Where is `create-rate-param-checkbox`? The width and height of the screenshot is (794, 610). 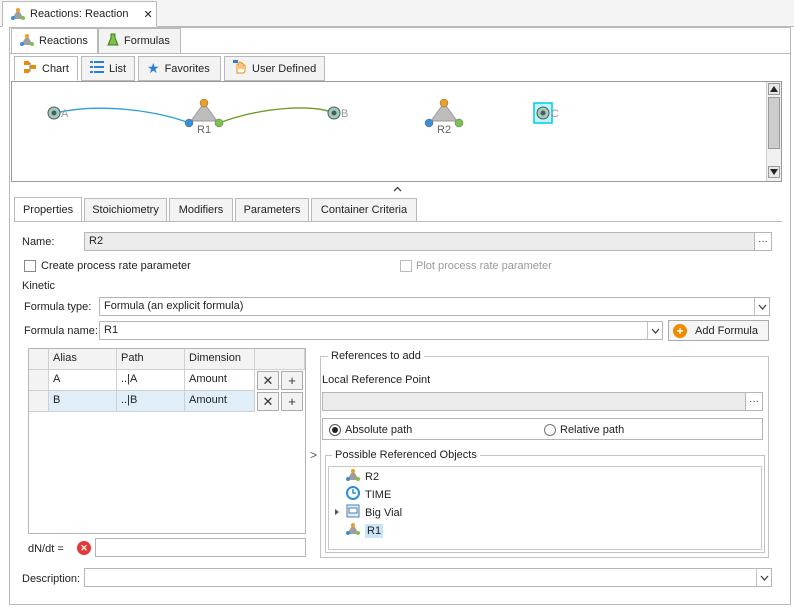
create-rate-param-checkbox is located at coordinates (30, 266).